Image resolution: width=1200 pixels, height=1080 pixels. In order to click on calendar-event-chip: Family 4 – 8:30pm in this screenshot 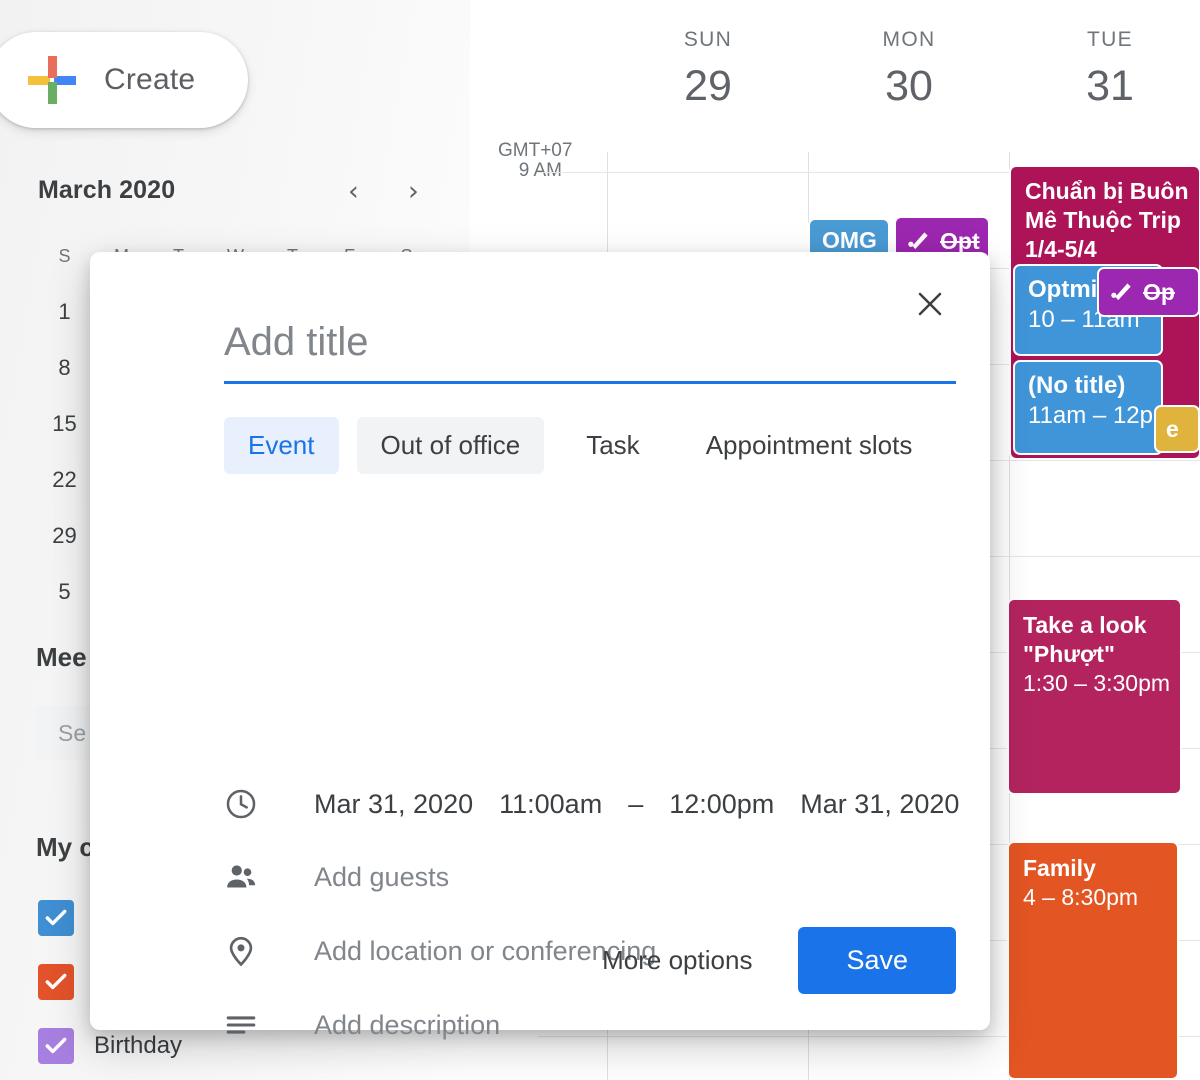, I will do `click(1093, 960)`.